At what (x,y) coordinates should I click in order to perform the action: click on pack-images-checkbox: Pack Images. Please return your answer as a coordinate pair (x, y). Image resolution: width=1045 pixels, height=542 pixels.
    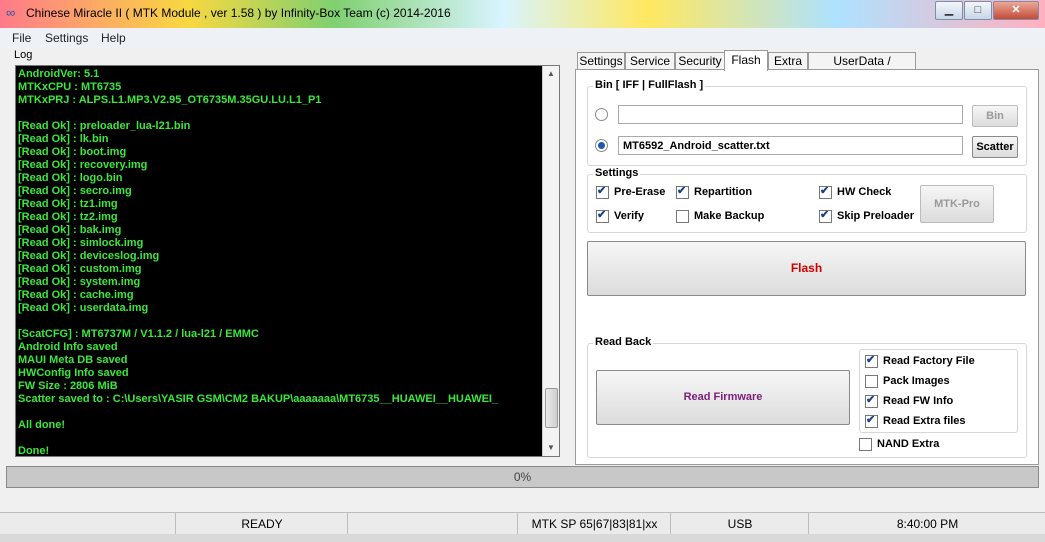
    Looking at the image, I should click on (907, 381).